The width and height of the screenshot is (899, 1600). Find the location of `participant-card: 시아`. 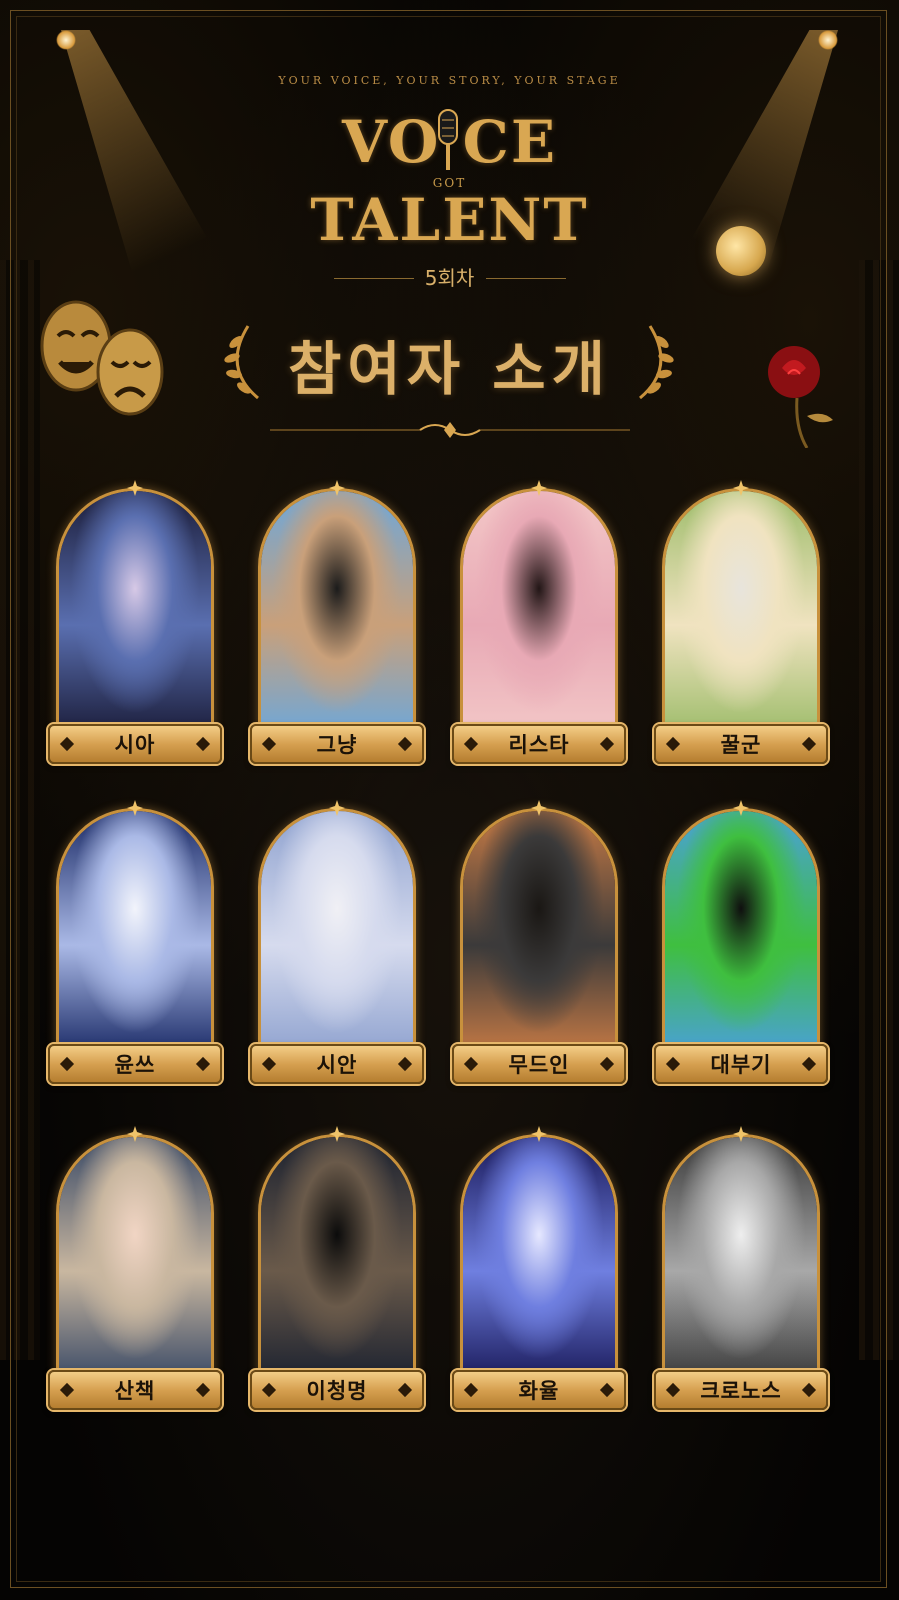

participant-card: 시아 is located at coordinates (135, 630).